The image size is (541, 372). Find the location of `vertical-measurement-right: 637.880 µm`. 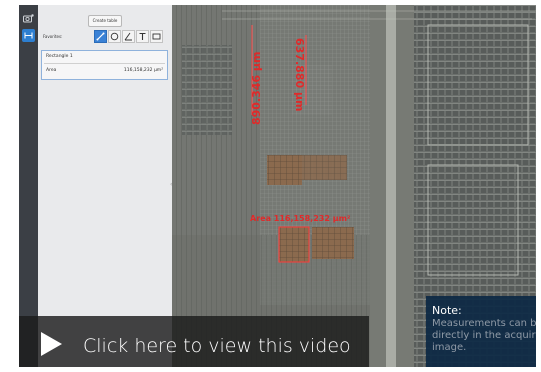

vertical-measurement-right: 637.880 µm is located at coordinates (299, 75).